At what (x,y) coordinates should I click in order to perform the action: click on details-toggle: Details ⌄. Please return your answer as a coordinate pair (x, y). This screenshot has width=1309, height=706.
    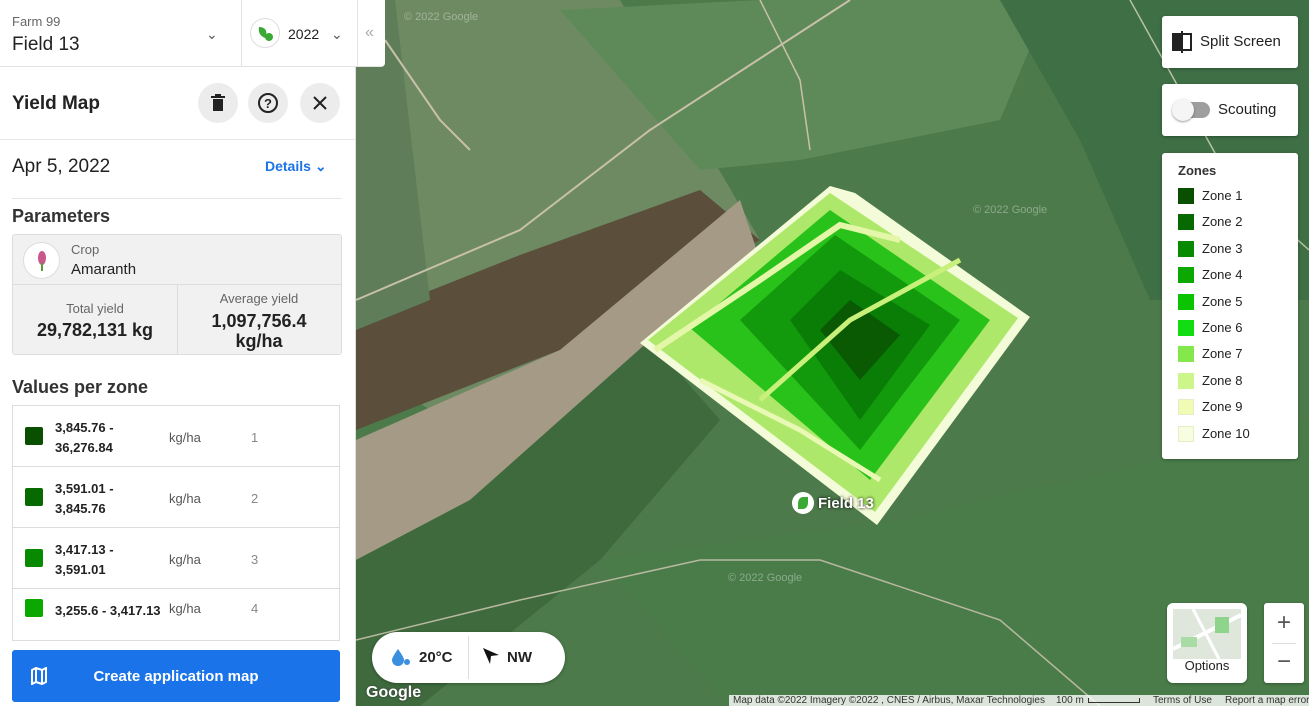
    Looking at the image, I should click on (296, 166).